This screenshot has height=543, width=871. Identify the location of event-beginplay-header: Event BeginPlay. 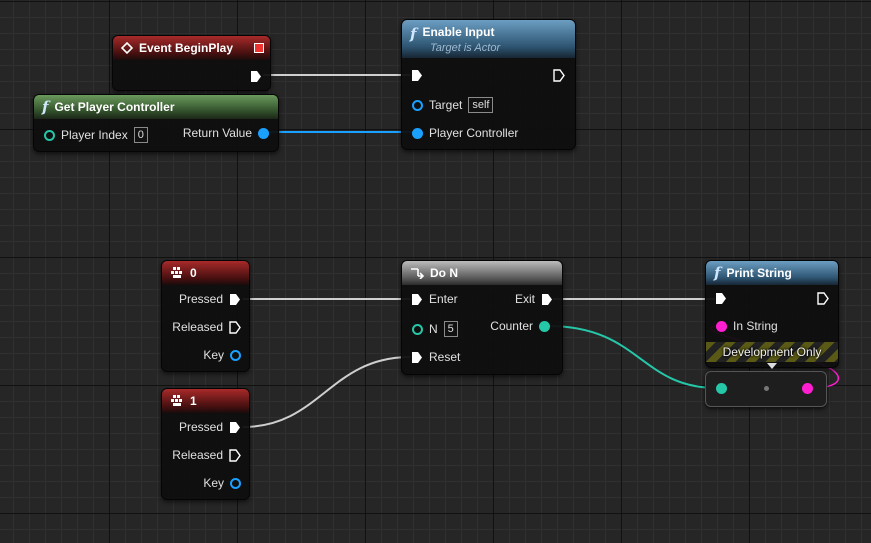
(191, 48).